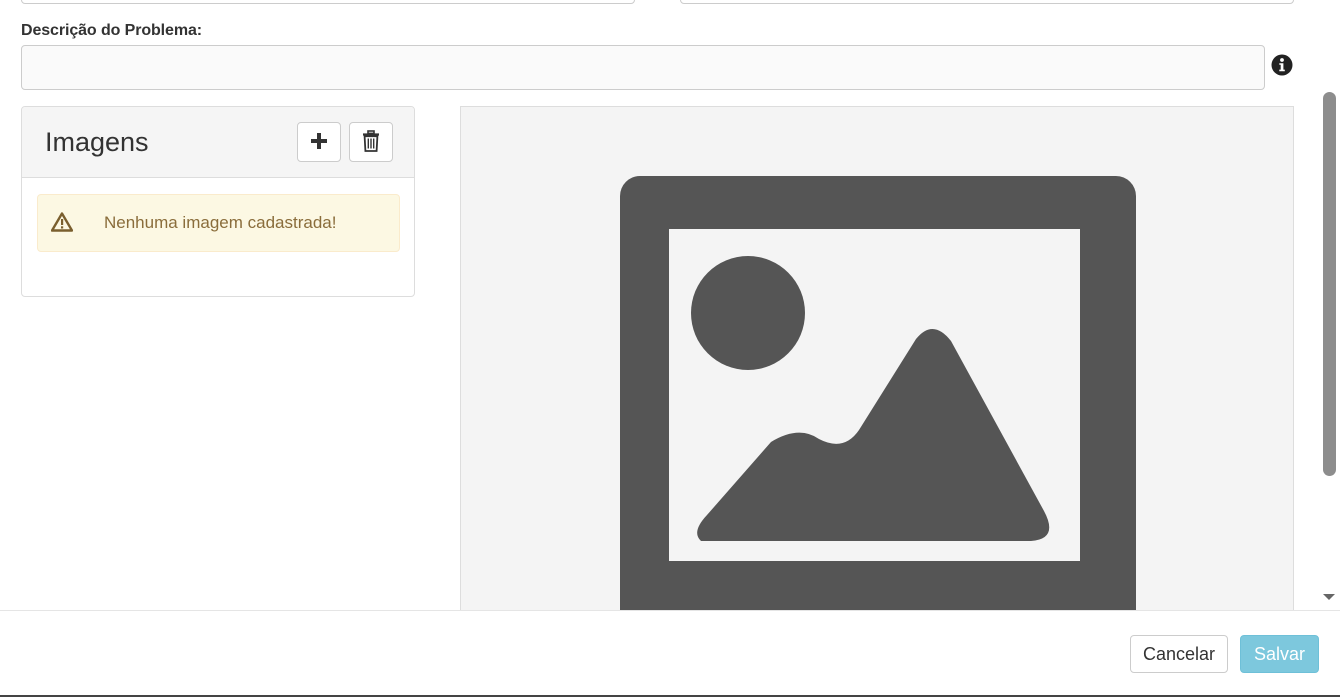 This screenshot has height=697, width=1340. What do you see at coordinates (97, 142) in the screenshot?
I see `images-panel-title: Imagens` at bounding box center [97, 142].